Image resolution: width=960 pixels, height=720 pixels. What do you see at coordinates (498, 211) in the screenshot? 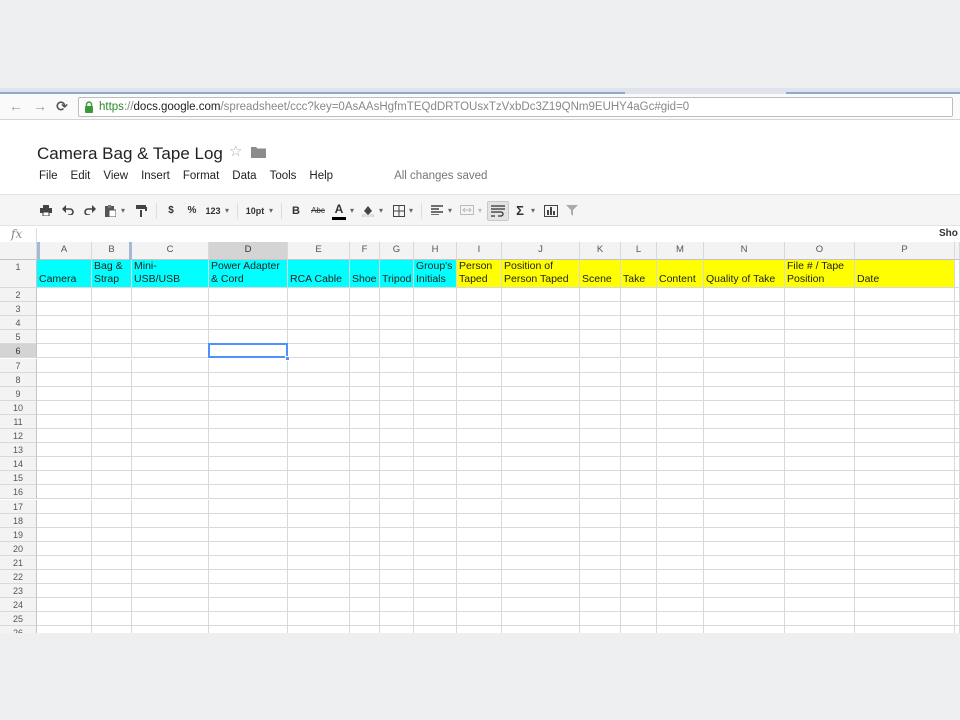
I see `wrap-text-icon` at bounding box center [498, 211].